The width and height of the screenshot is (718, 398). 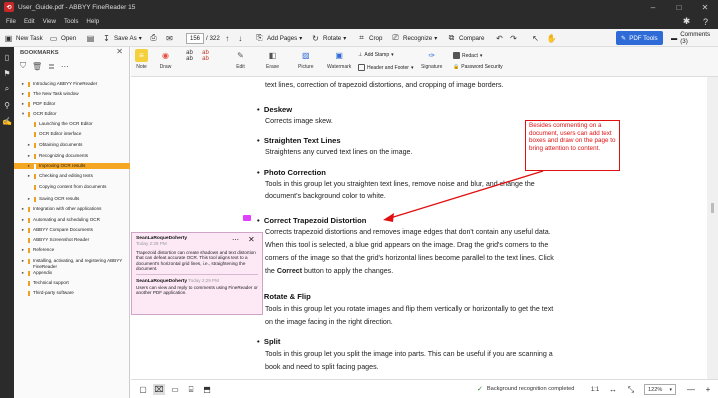 What do you see at coordinates (119, 51) in the screenshot?
I see `close-panel-icon: ✕` at bounding box center [119, 51].